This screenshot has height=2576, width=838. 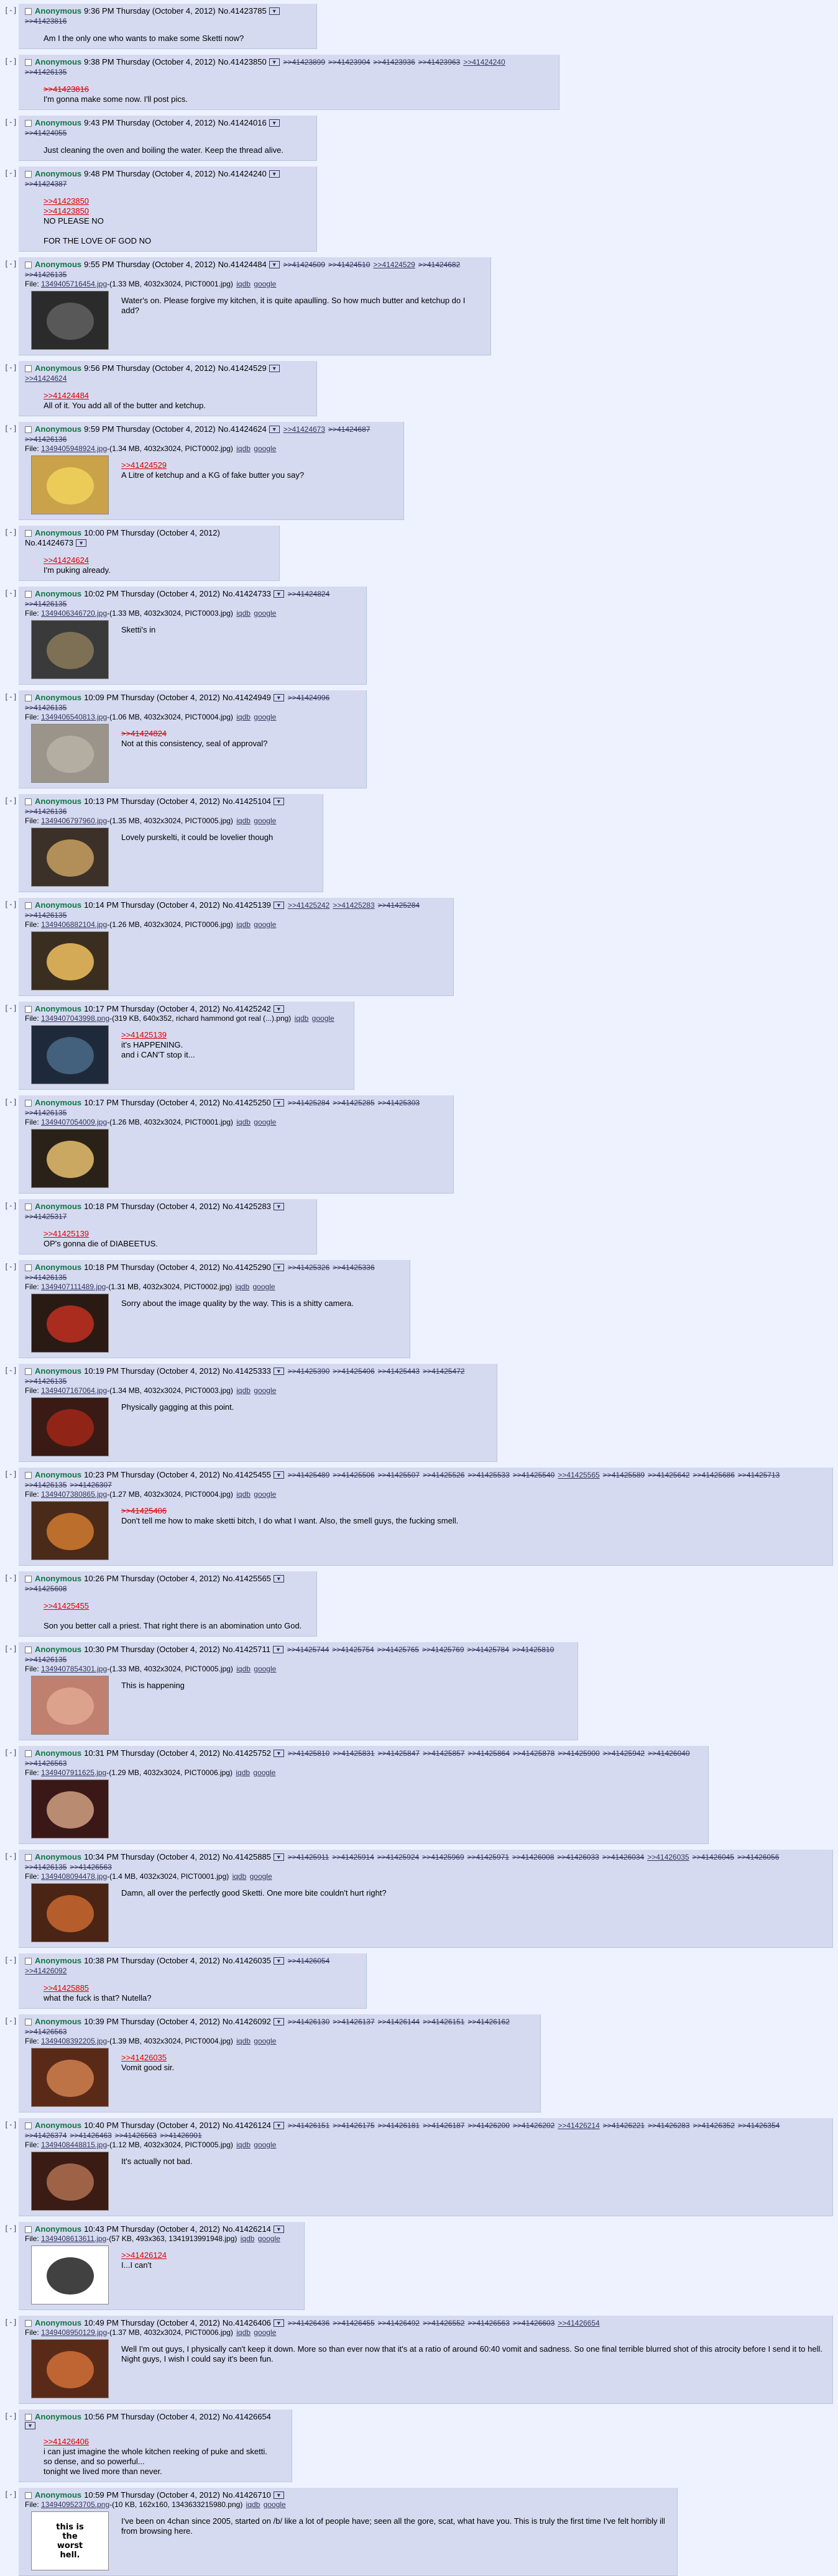 I want to click on backlink: >>41426035, so click(x=668, y=1857).